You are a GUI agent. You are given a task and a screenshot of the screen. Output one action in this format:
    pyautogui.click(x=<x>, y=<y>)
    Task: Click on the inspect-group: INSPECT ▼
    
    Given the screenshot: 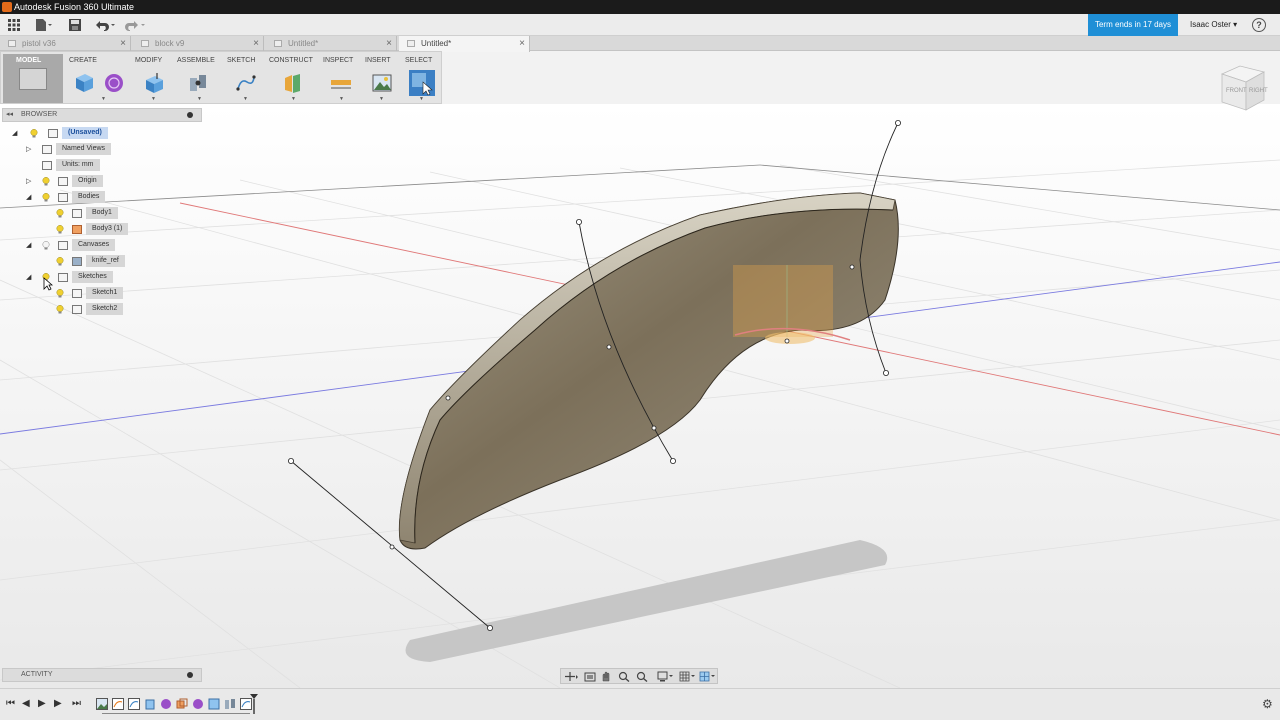 What is the action you would take?
    pyautogui.click(x=341, y=78)
    